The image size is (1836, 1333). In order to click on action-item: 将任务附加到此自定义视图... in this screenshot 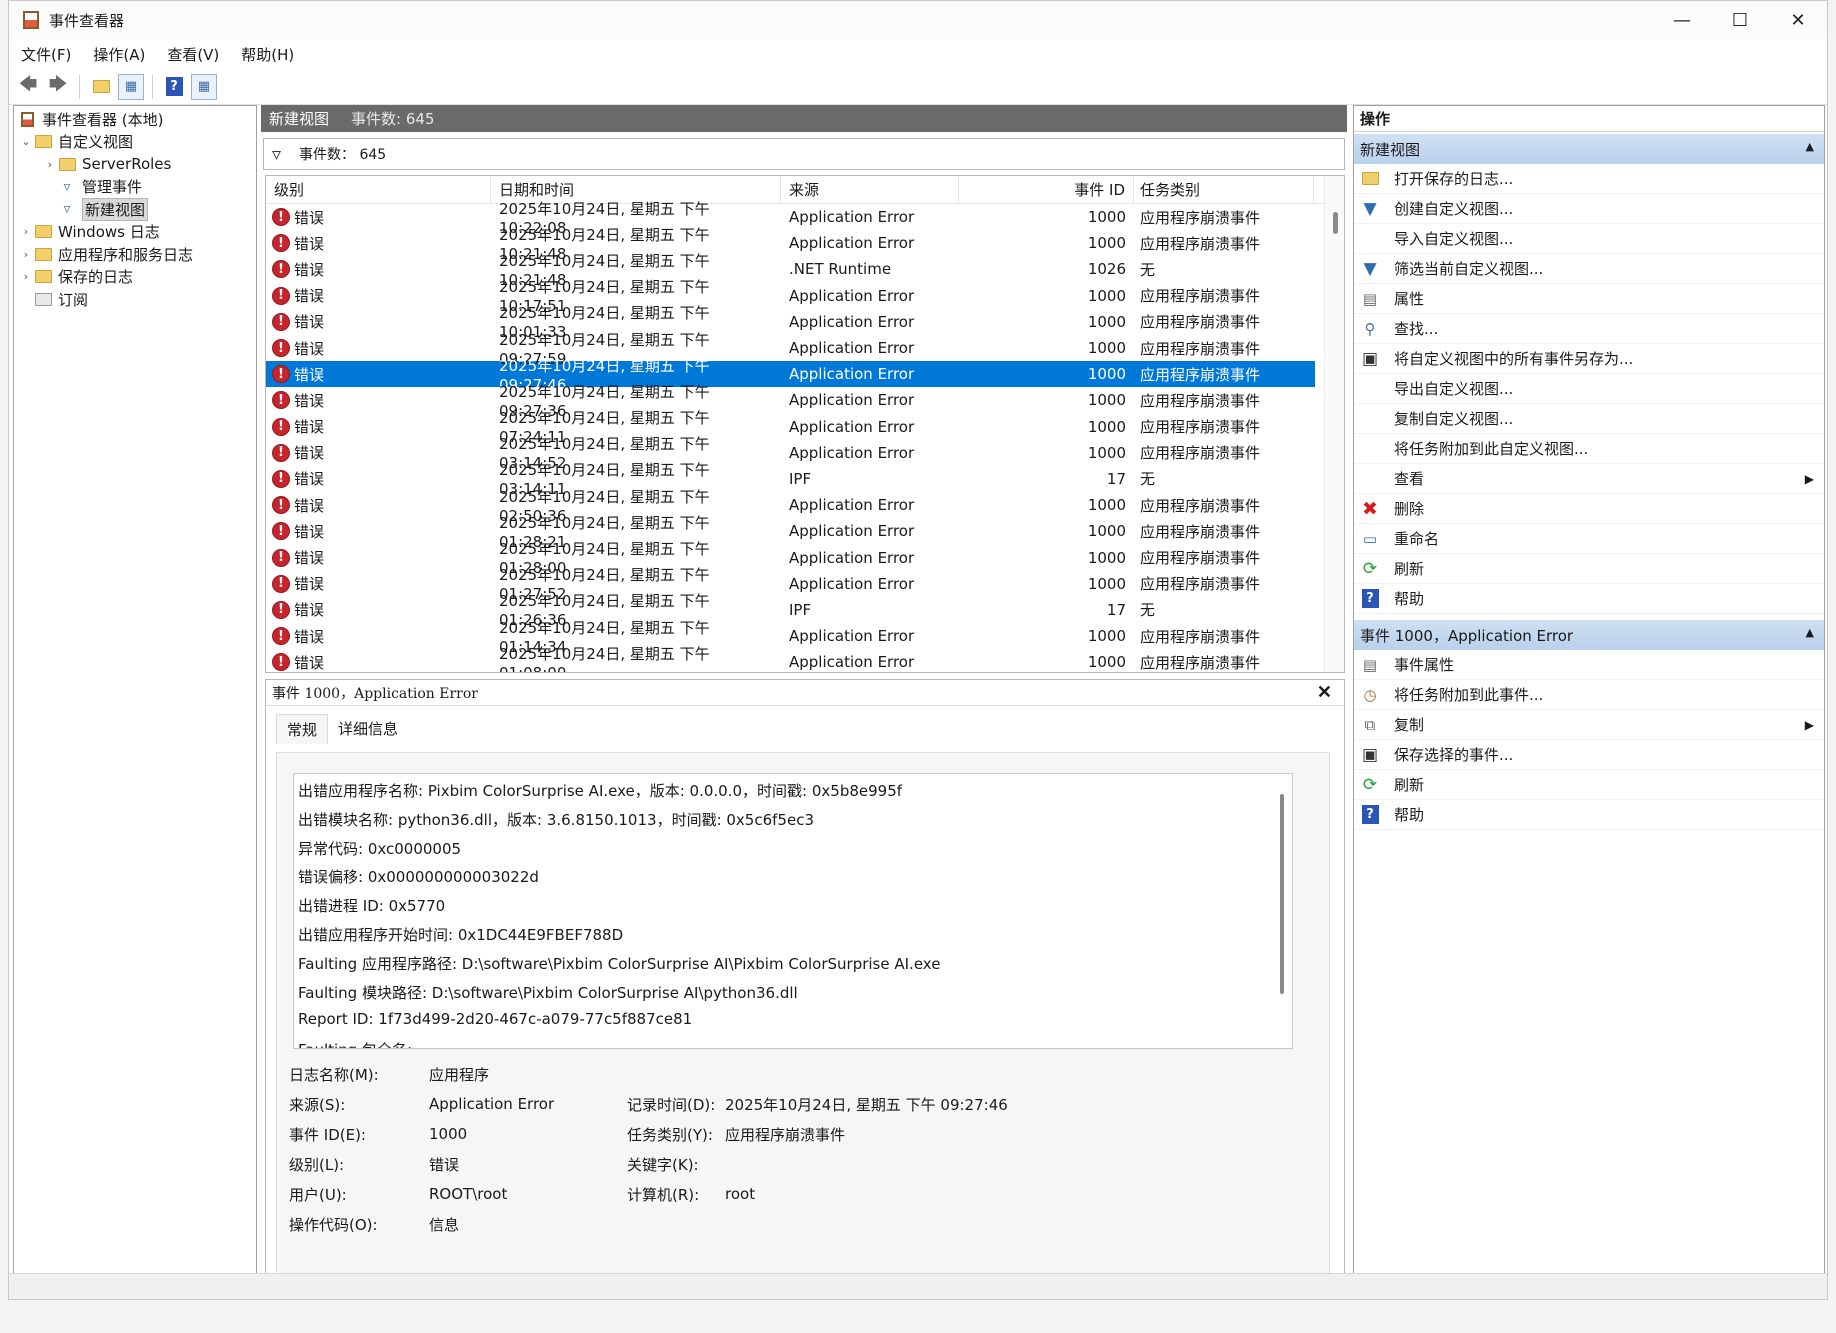, I will do `click(1589, 449)`.